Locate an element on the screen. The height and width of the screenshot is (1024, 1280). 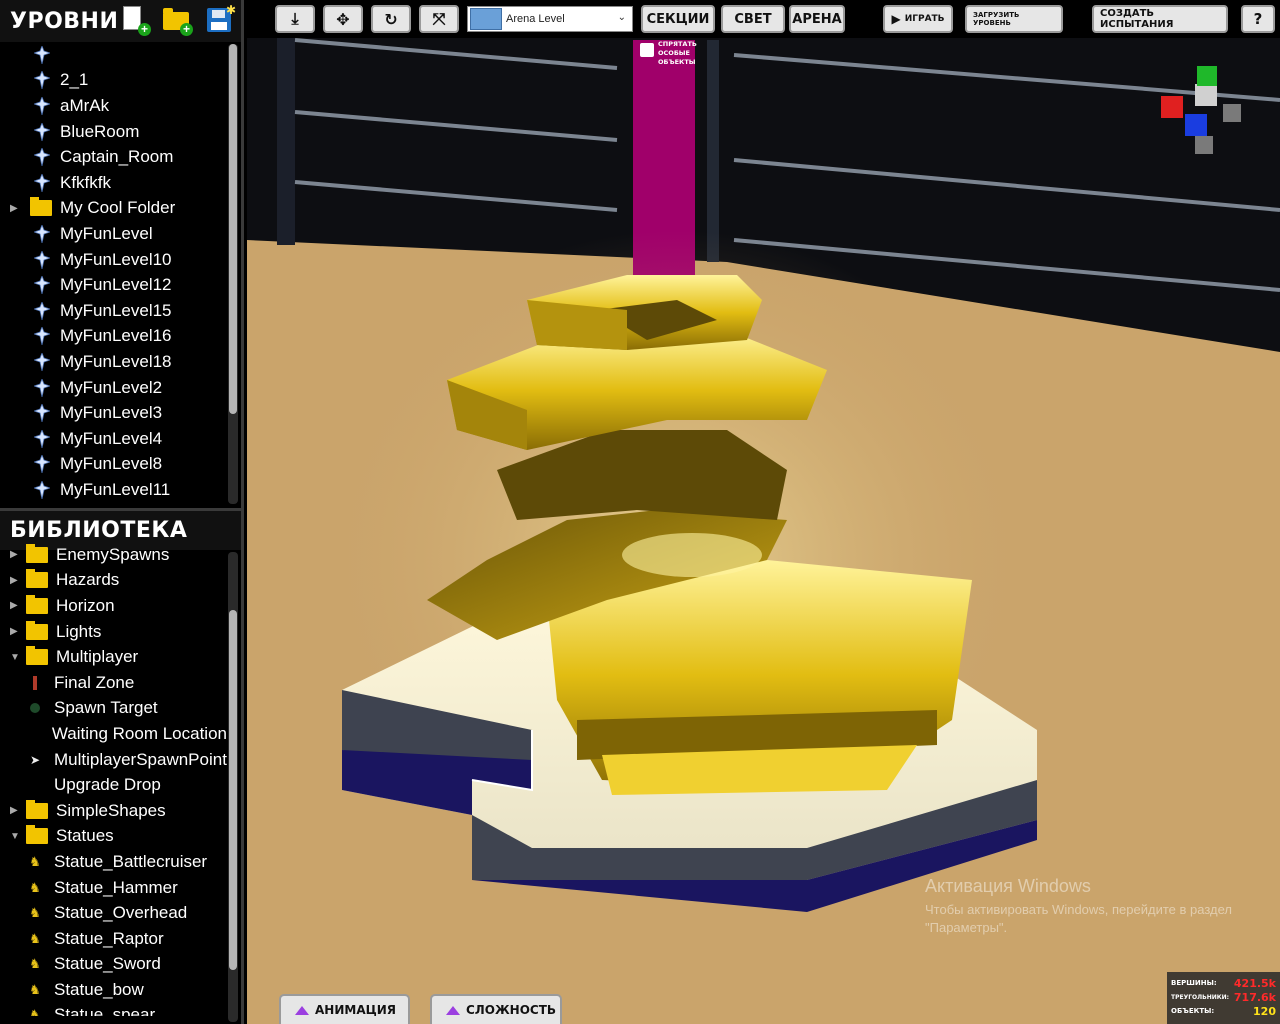
level-item: MyFunLevel18 is located at coordinates (113, 362).